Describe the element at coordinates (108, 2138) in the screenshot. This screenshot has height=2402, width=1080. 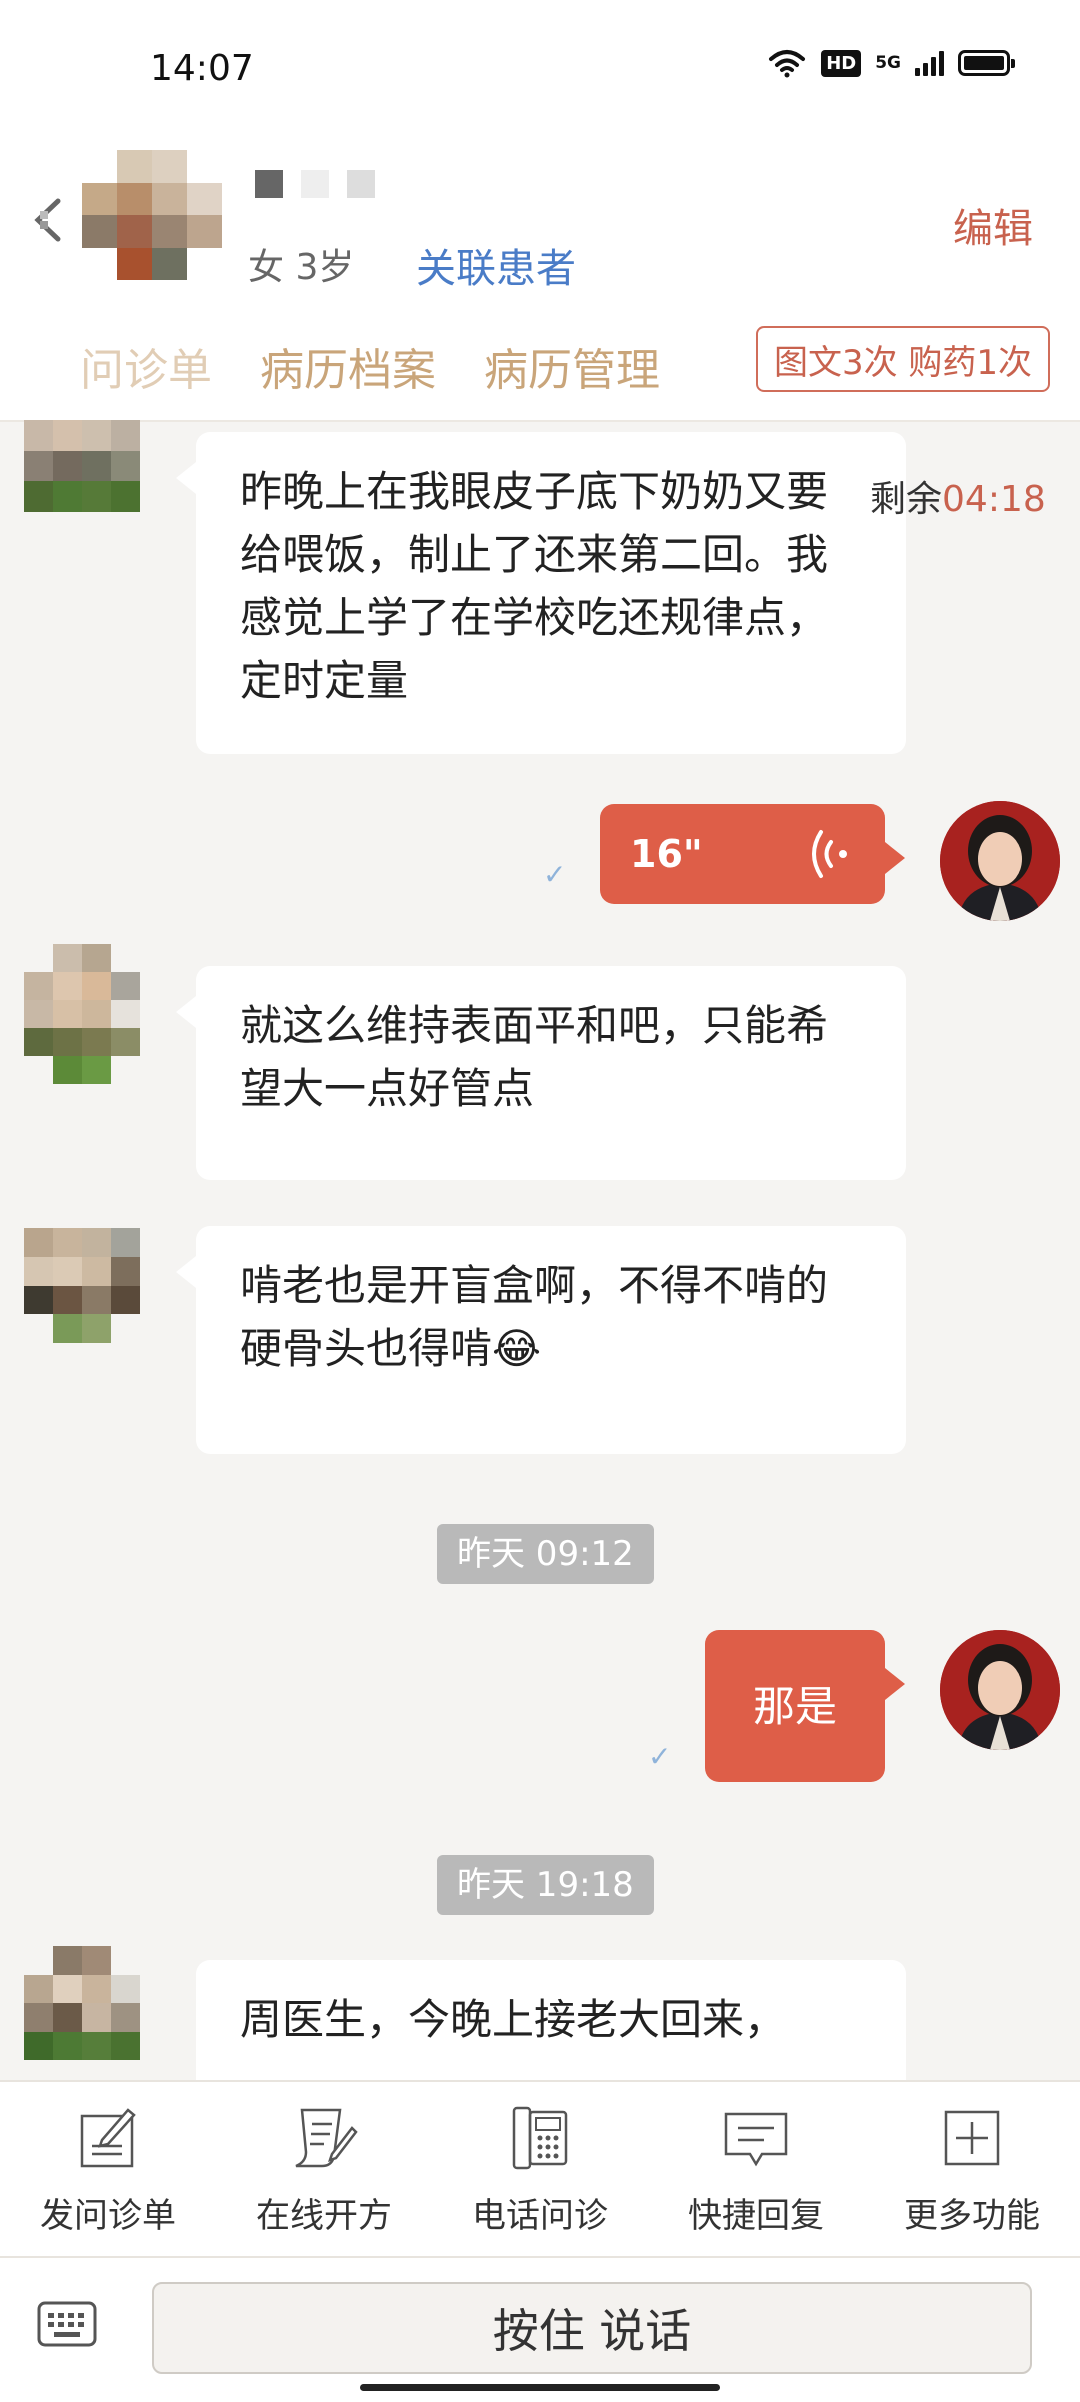
I see `form-pen-icon` at that location.